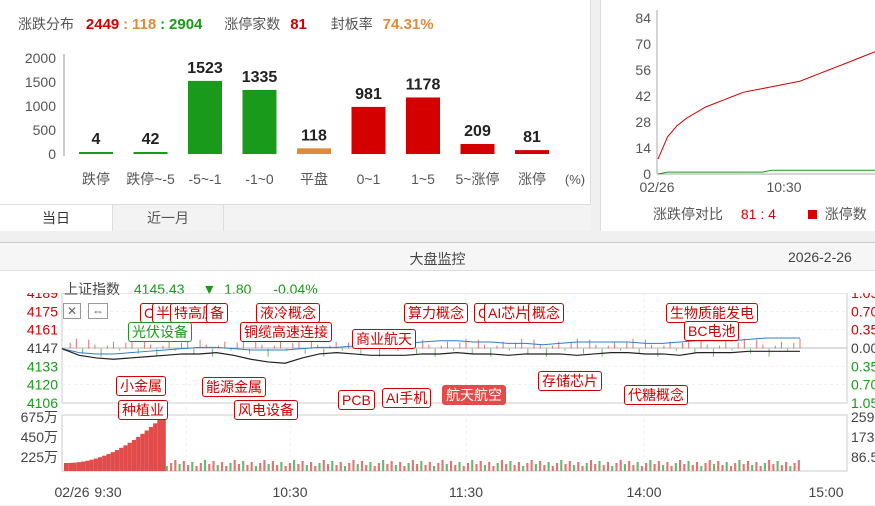  I want to click on tab-month: 近一月, so click(168, 217).